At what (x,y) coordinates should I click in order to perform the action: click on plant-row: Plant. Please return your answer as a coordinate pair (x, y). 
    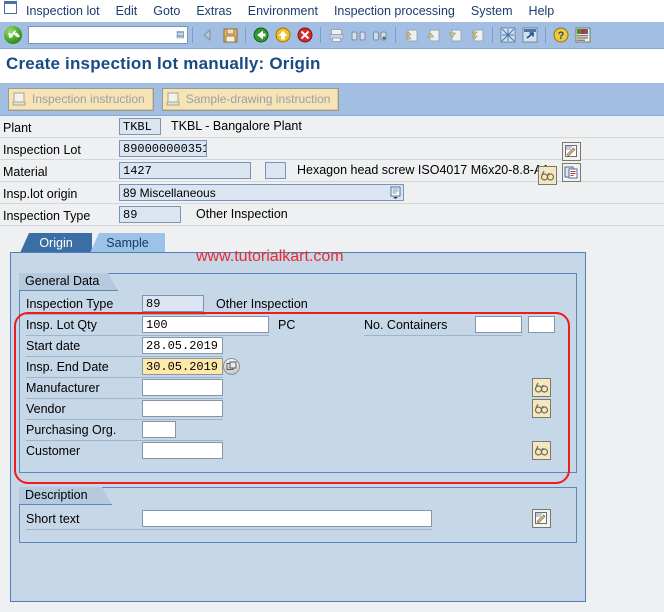
    Looking at the image, I should click on (17, 127).